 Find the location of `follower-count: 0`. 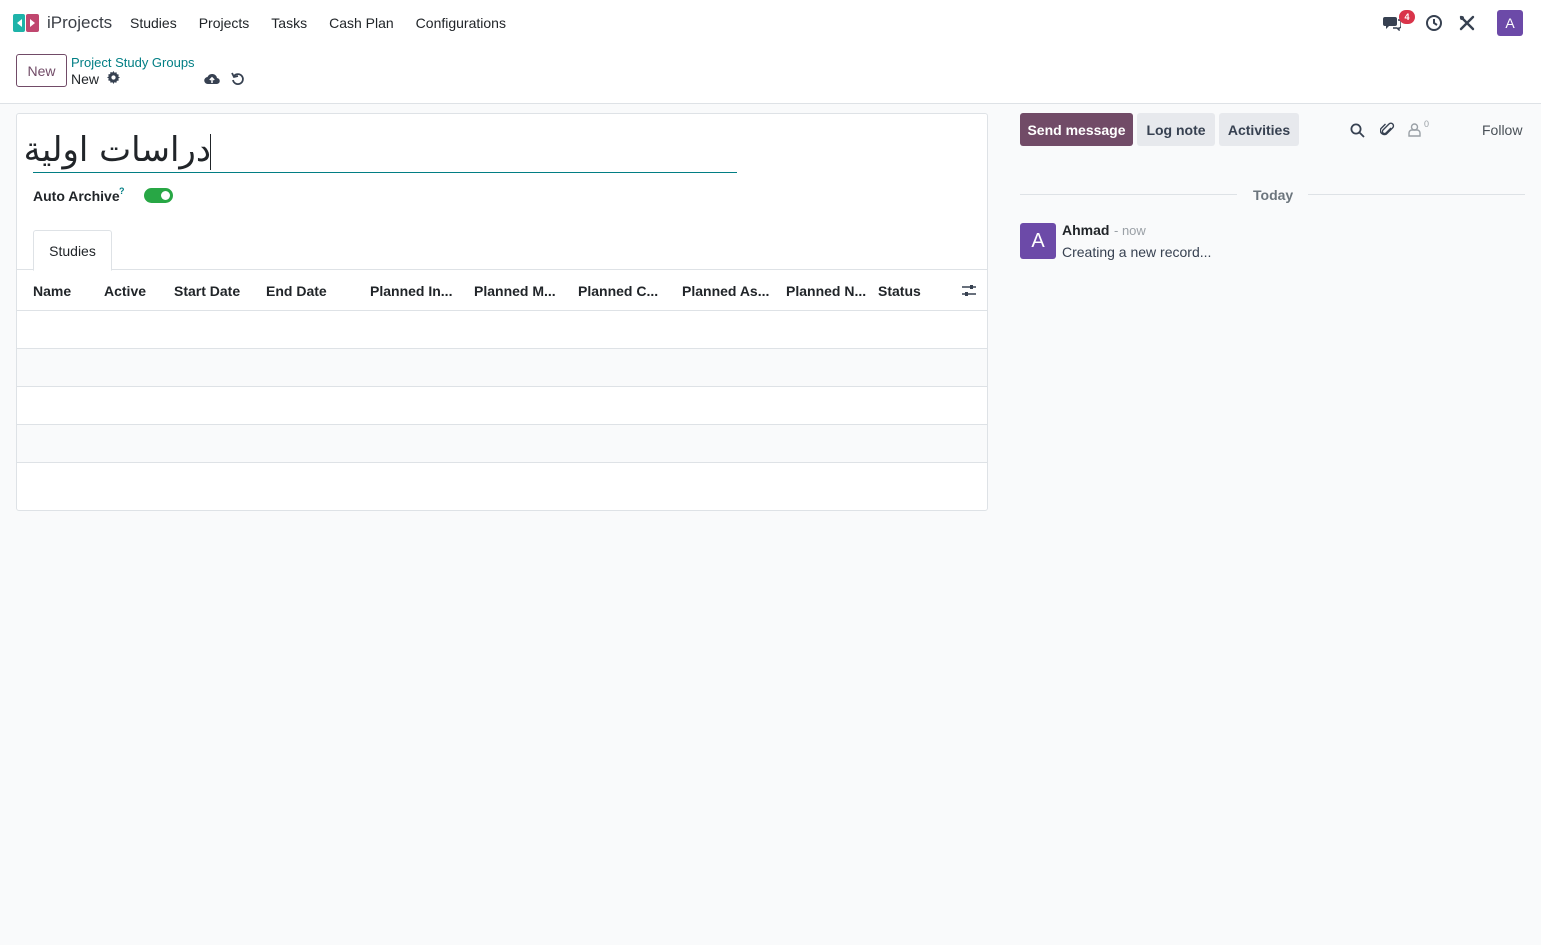

follower-count: 0 is located at coordinates (1427, 124).